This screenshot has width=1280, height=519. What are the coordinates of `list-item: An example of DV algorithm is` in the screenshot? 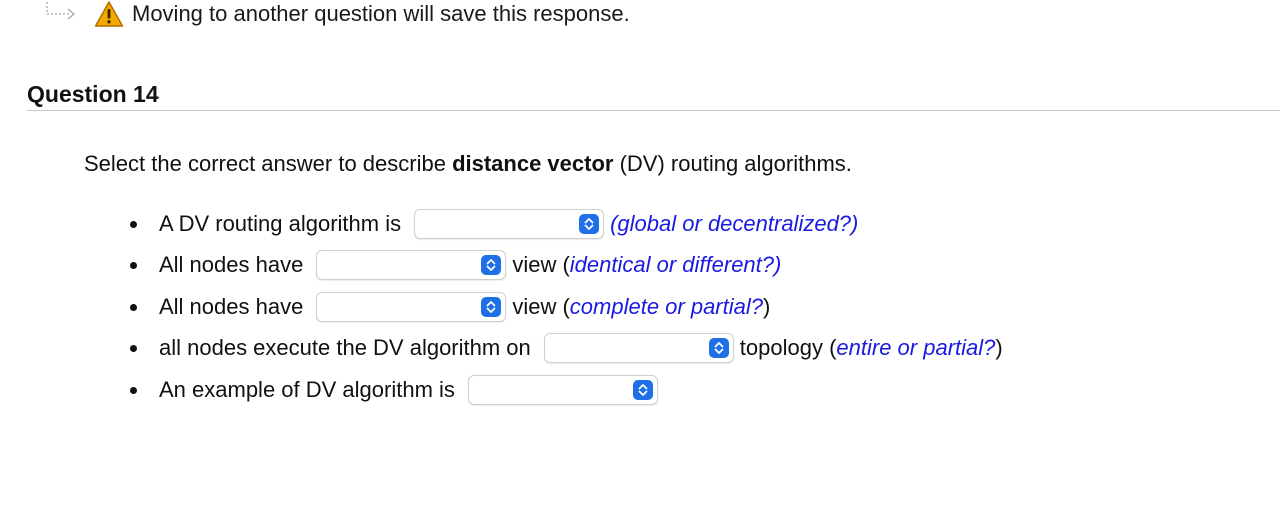 It's located at (566, 390).